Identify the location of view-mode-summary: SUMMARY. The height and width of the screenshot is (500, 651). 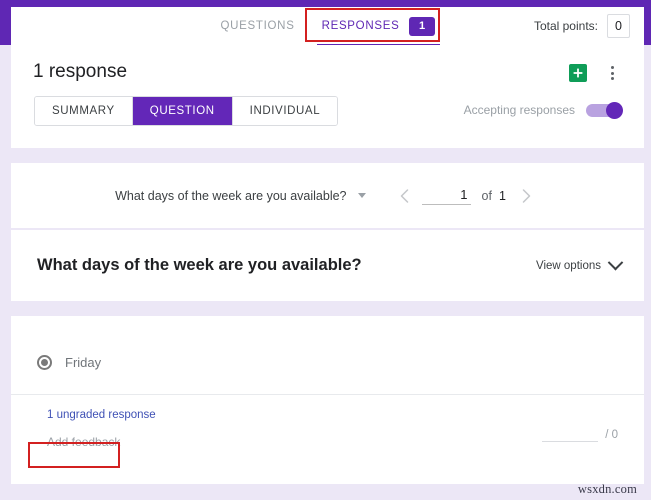
(84, 111).